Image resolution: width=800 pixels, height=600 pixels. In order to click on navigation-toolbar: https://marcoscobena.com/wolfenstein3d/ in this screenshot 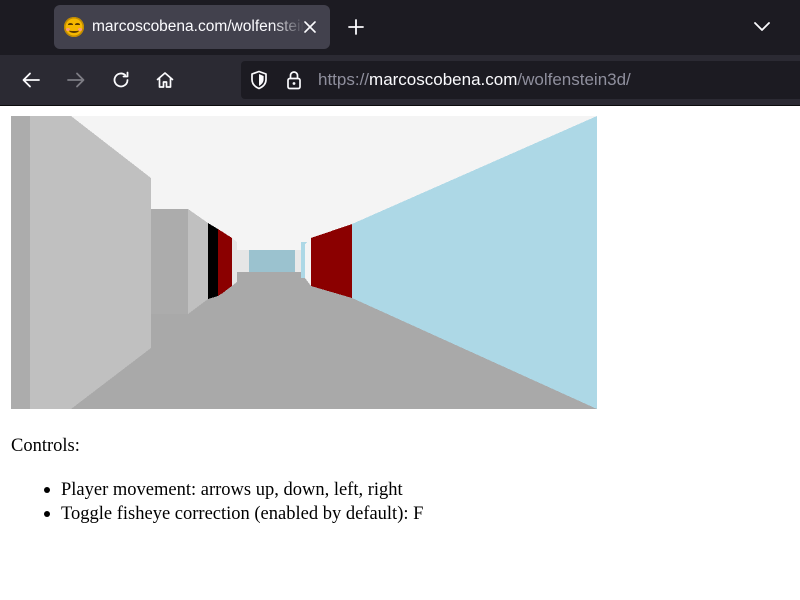, I will do `click(400, 80)`.